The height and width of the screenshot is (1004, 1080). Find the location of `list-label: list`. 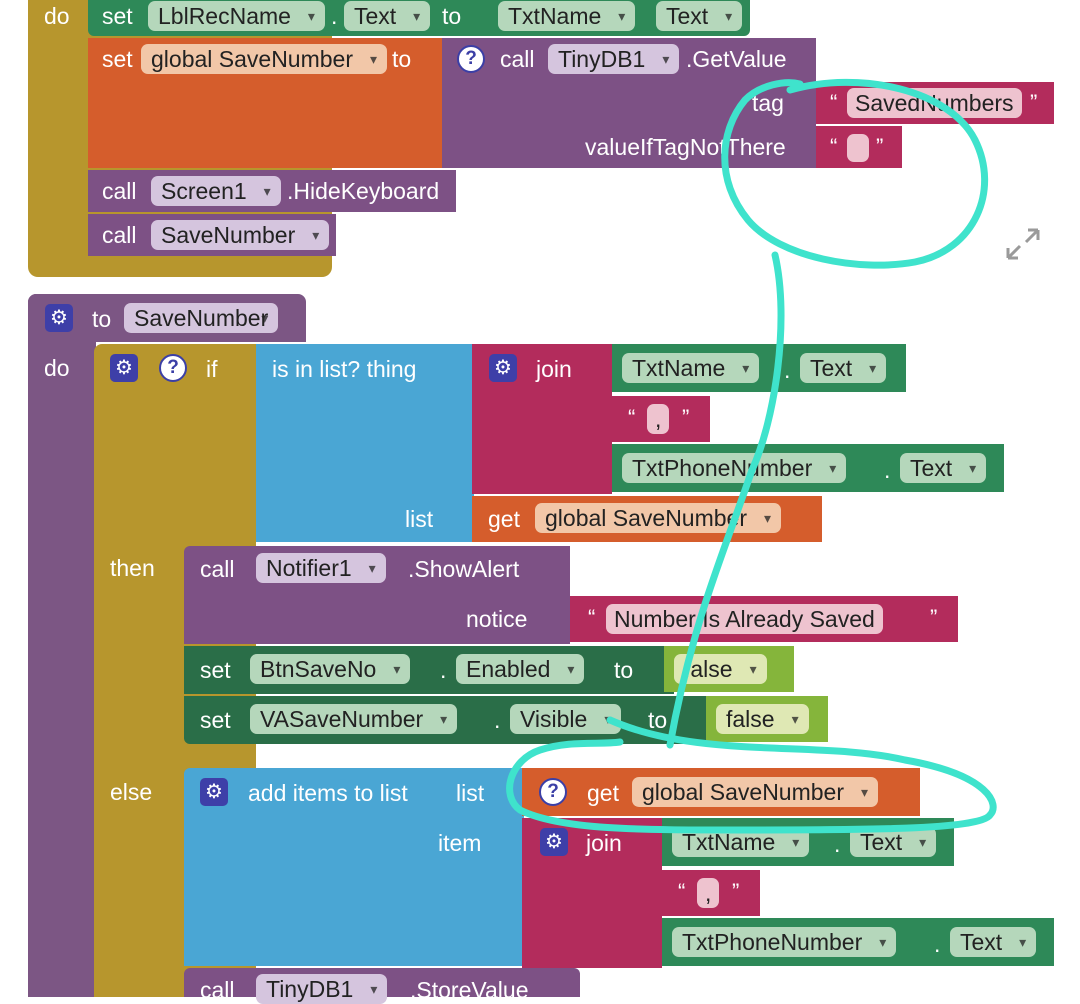

list-label: list is located at coordinates (419, 519).